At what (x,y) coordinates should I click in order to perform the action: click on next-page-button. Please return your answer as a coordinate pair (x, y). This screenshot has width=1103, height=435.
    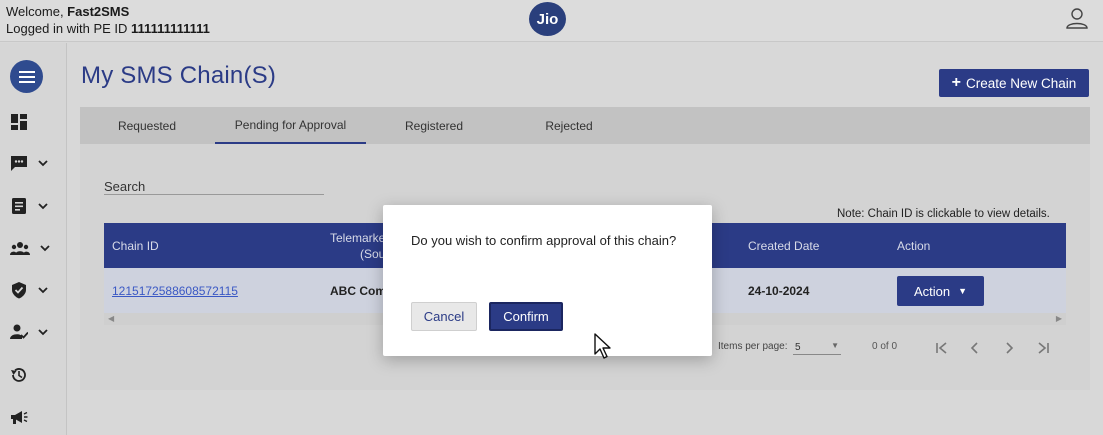
    Looking at the image, I should click on (1009, 348).